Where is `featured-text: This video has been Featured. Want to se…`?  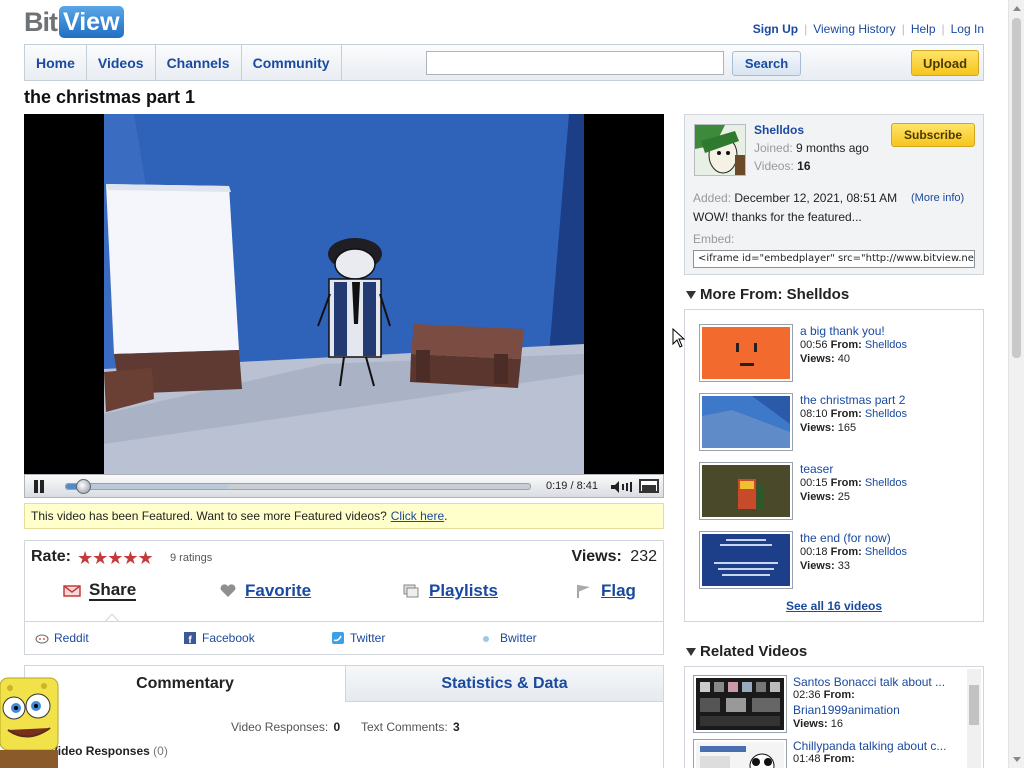
featured-text: This video has been Featured. Want to se… is located at coordinates (209, 516).